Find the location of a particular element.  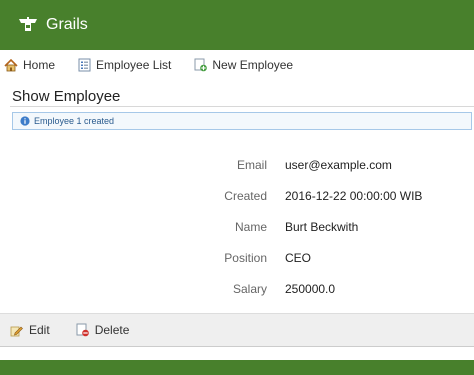

property-value: user@example.com is located at coordinates (338, 165).